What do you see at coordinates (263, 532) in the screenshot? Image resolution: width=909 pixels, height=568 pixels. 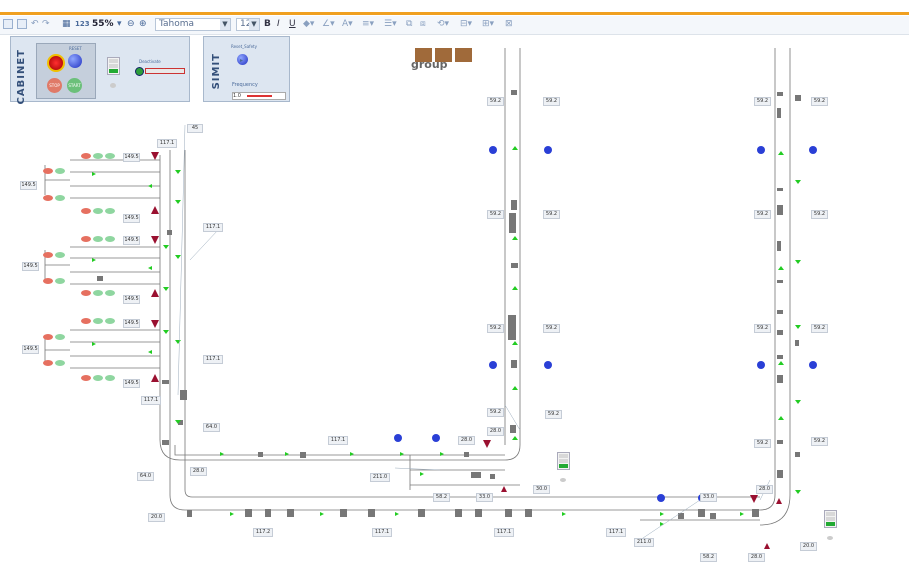 I see `value-box: 117.2` at bounding box center [263, 532].